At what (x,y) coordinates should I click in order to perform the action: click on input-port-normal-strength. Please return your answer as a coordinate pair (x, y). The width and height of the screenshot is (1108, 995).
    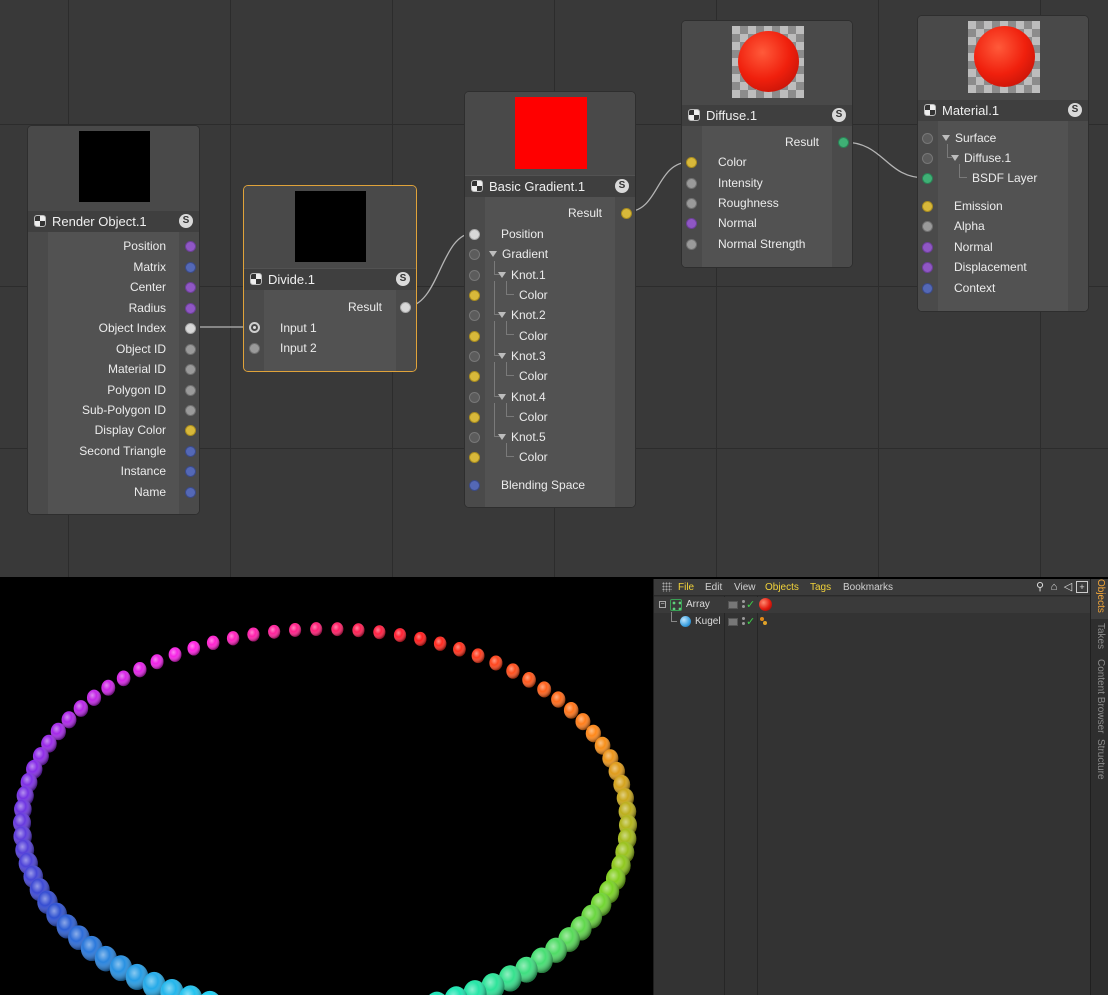
    Looking at the image, I should click on (691, 244).